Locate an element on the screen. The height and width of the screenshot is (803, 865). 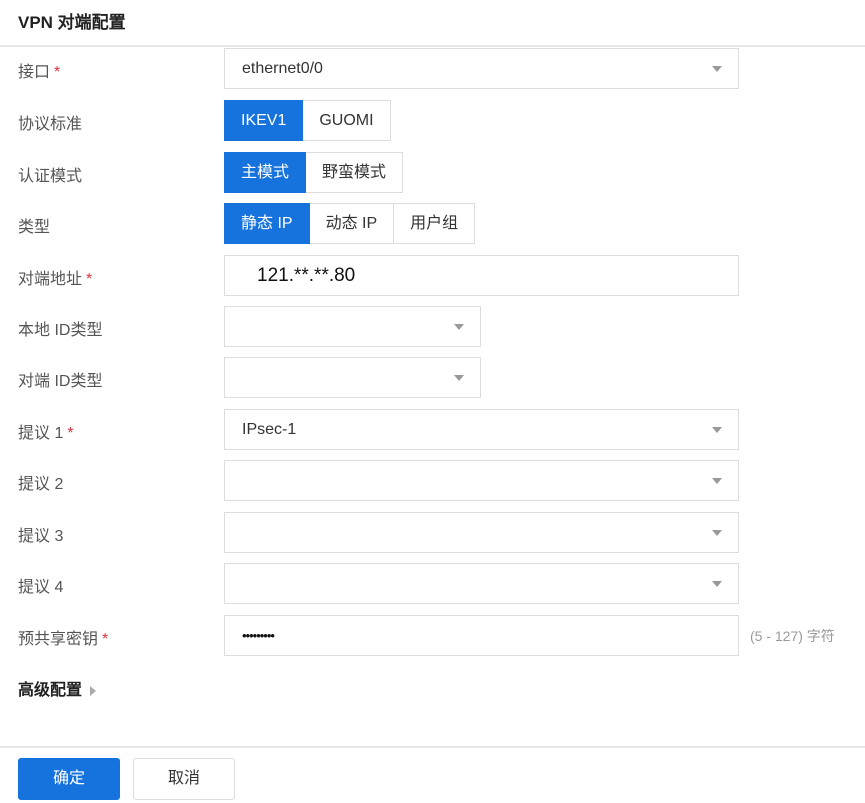
proposal3-label: 提议 3 is located at coordinates (41, 536).